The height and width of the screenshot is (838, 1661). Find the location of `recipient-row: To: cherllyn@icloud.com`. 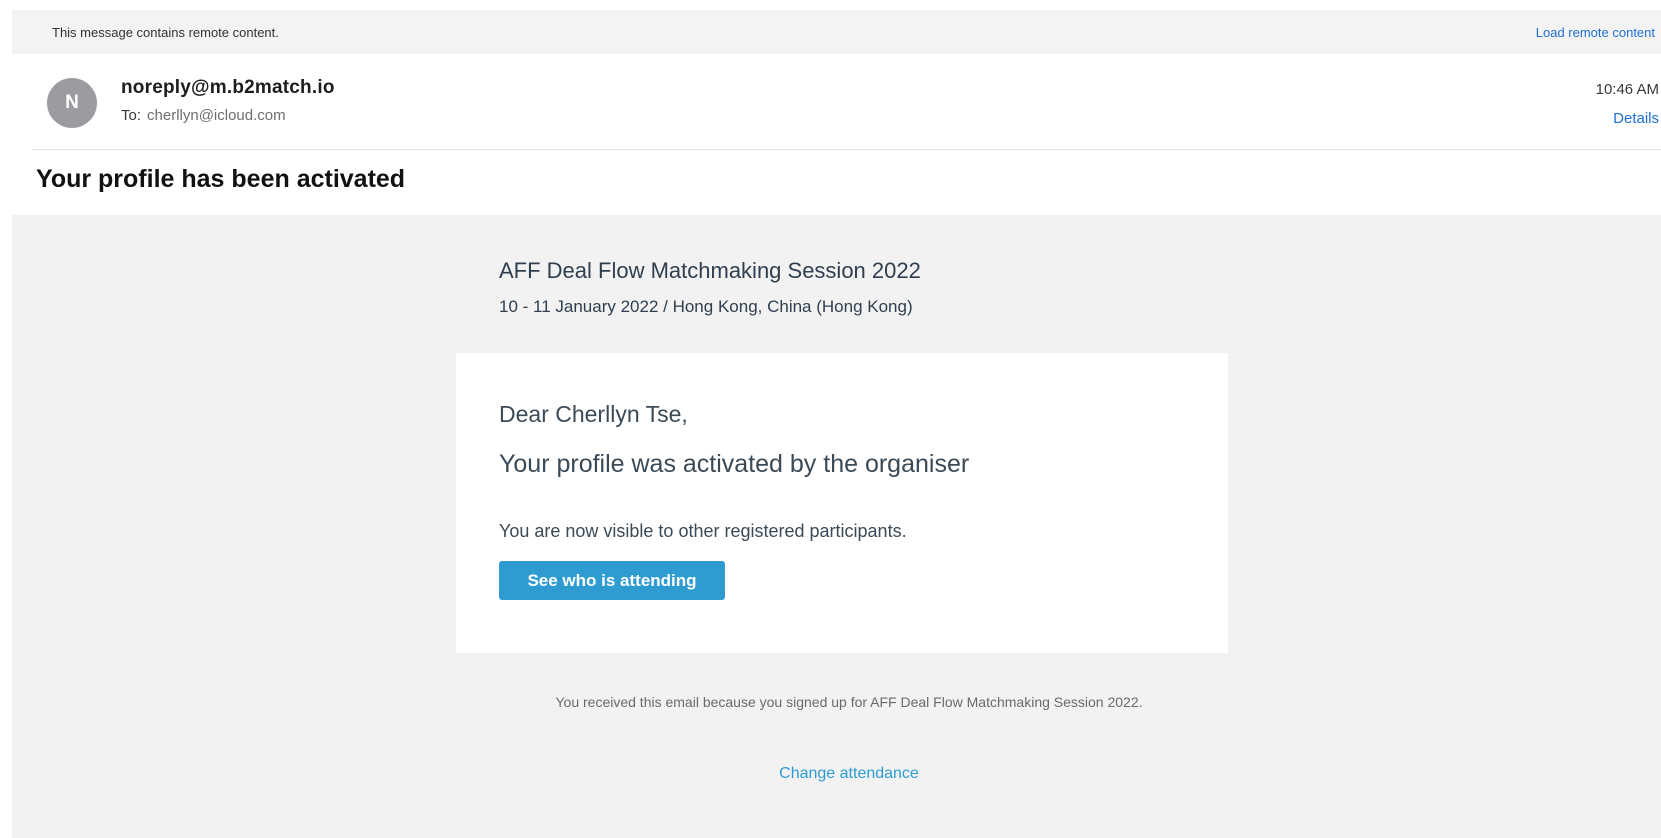

recipient-row: To: cherllyn@icloud.com is located at coordinates (203, 115).